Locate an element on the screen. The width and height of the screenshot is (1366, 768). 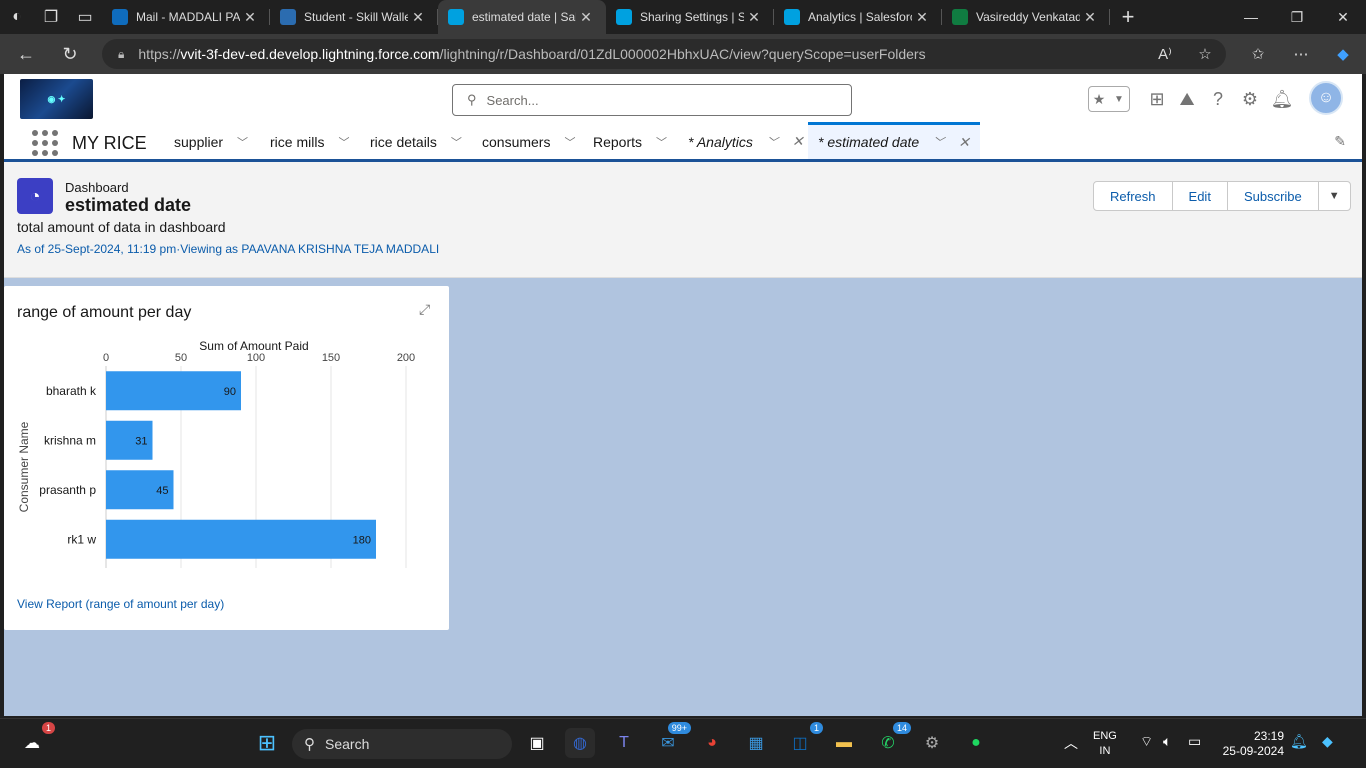
tab-favicon-icon is located at coordinates (120, 17).